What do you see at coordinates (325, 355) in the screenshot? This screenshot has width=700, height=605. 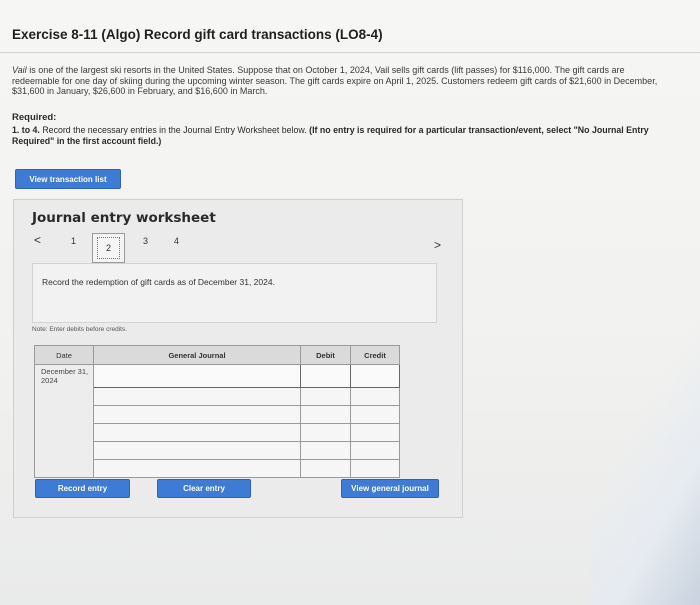 I see `debit-header: Debit` at bounding box center [325, 355].